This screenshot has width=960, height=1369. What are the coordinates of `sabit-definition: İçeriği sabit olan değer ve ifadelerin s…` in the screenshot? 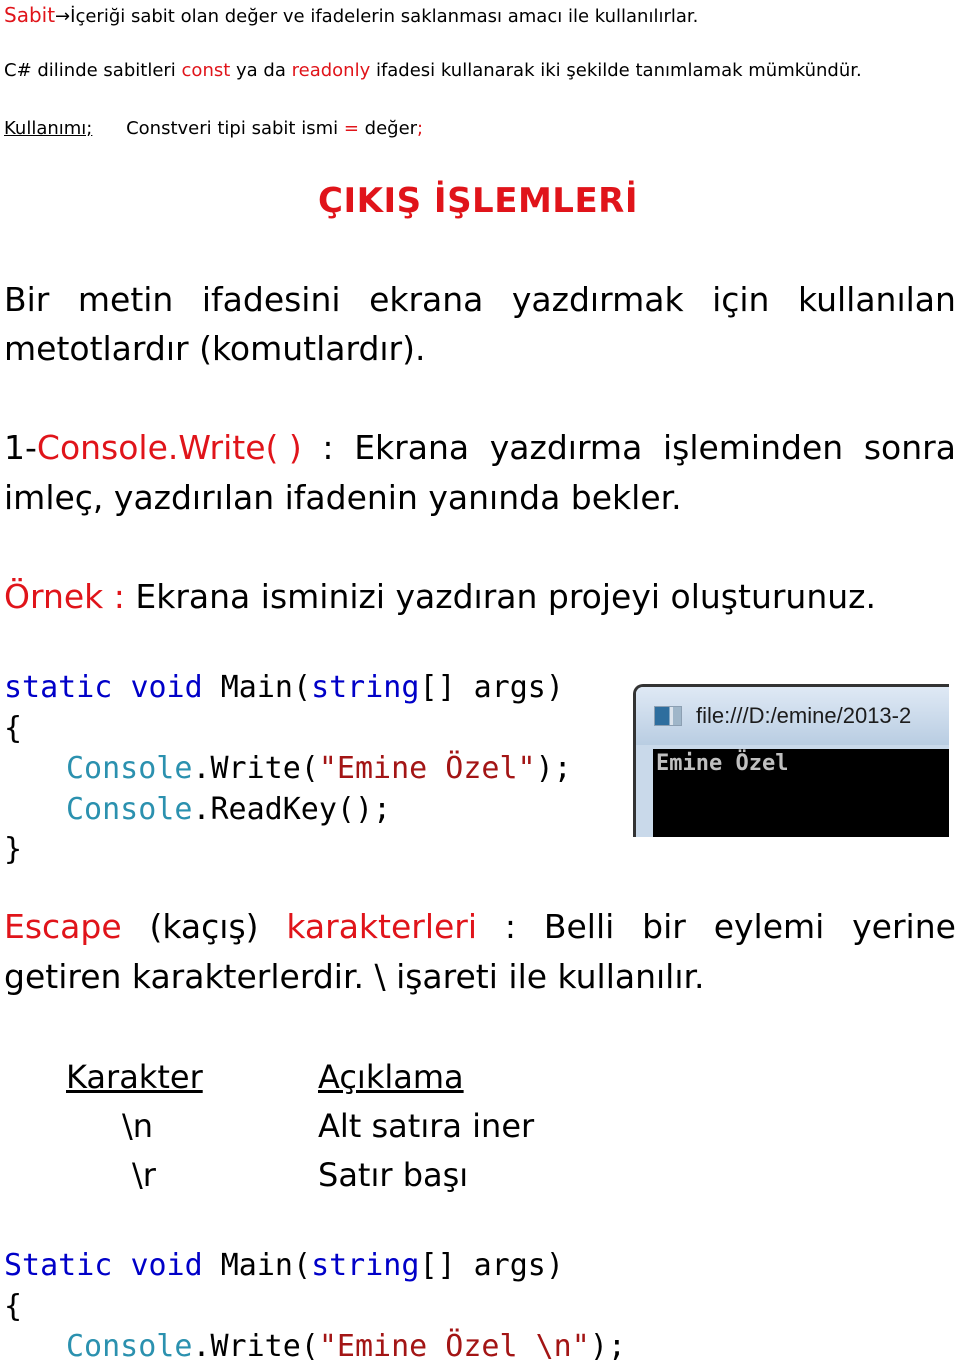 It's located at (384, 16).